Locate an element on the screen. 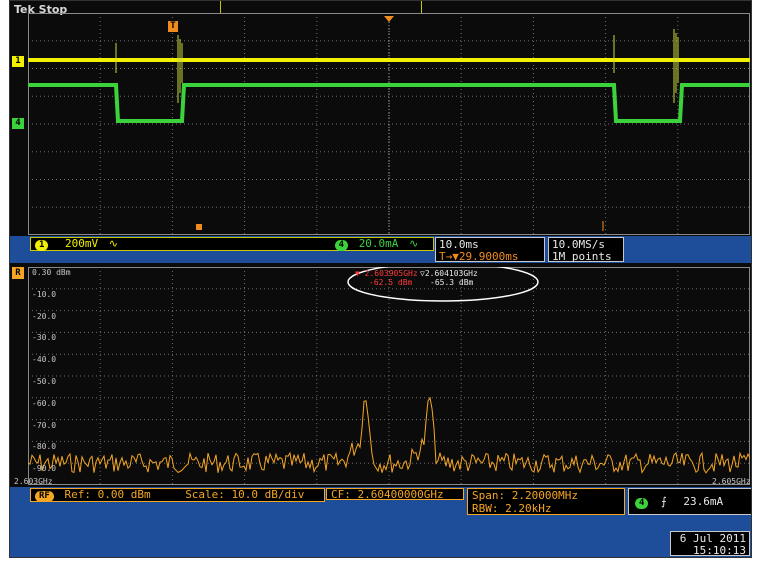 This screenshot has height=564, width=761. amplitude-tick-label: -80.0 is located at coordinates (44, 447).